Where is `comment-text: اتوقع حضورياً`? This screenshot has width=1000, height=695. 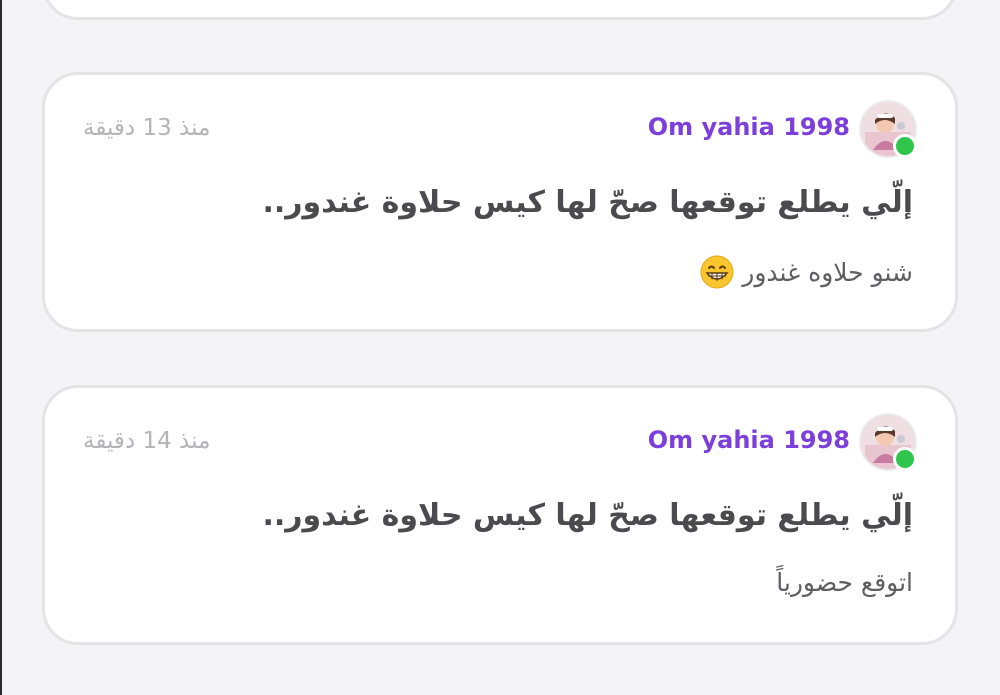 comment-text: اتوقع حضورياً is located at coordinates (844, 582).